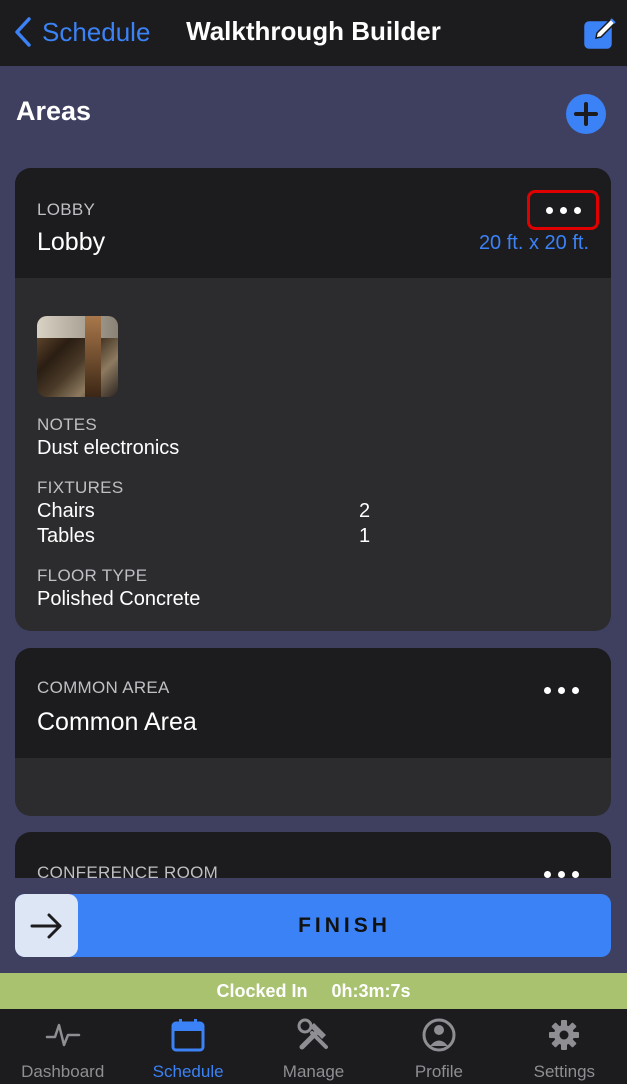 This screenshot has width=627, height=1084. I want to click on top-nav-bar: Schedule Walkthrough Builder, so click(313, 33).